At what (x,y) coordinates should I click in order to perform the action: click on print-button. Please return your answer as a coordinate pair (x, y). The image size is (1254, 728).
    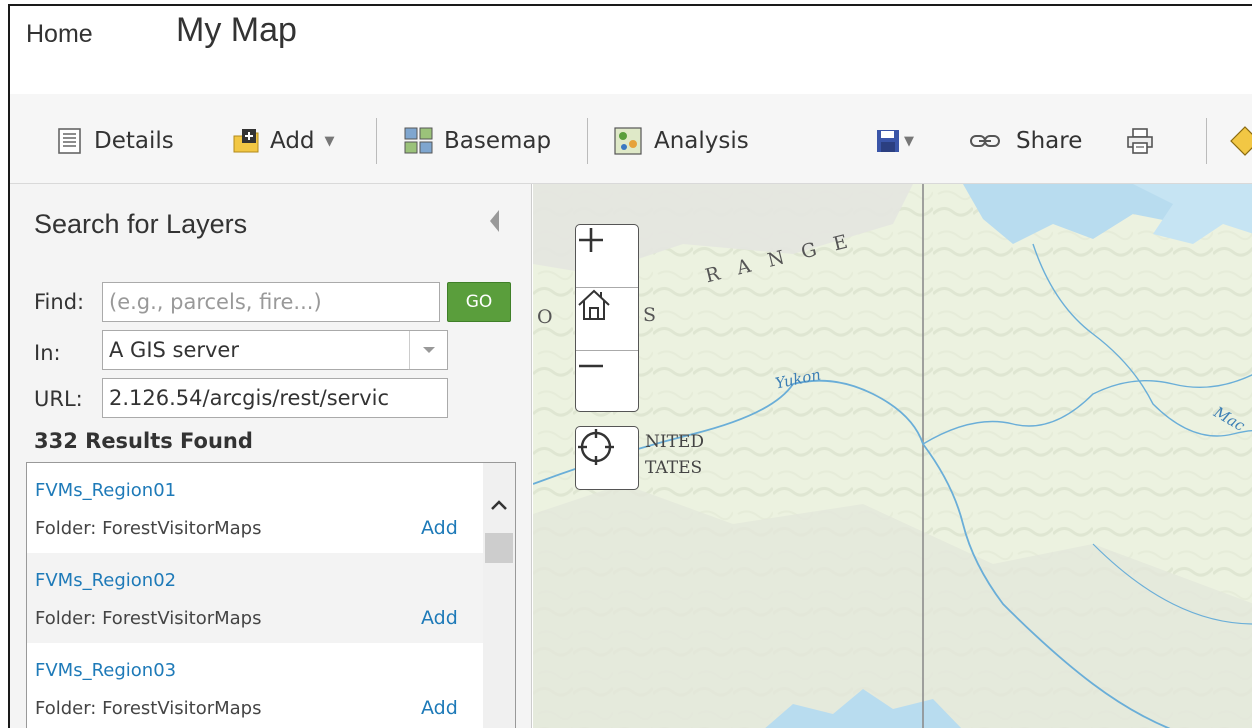
    Looking at the image, I should click on (1140, 141).